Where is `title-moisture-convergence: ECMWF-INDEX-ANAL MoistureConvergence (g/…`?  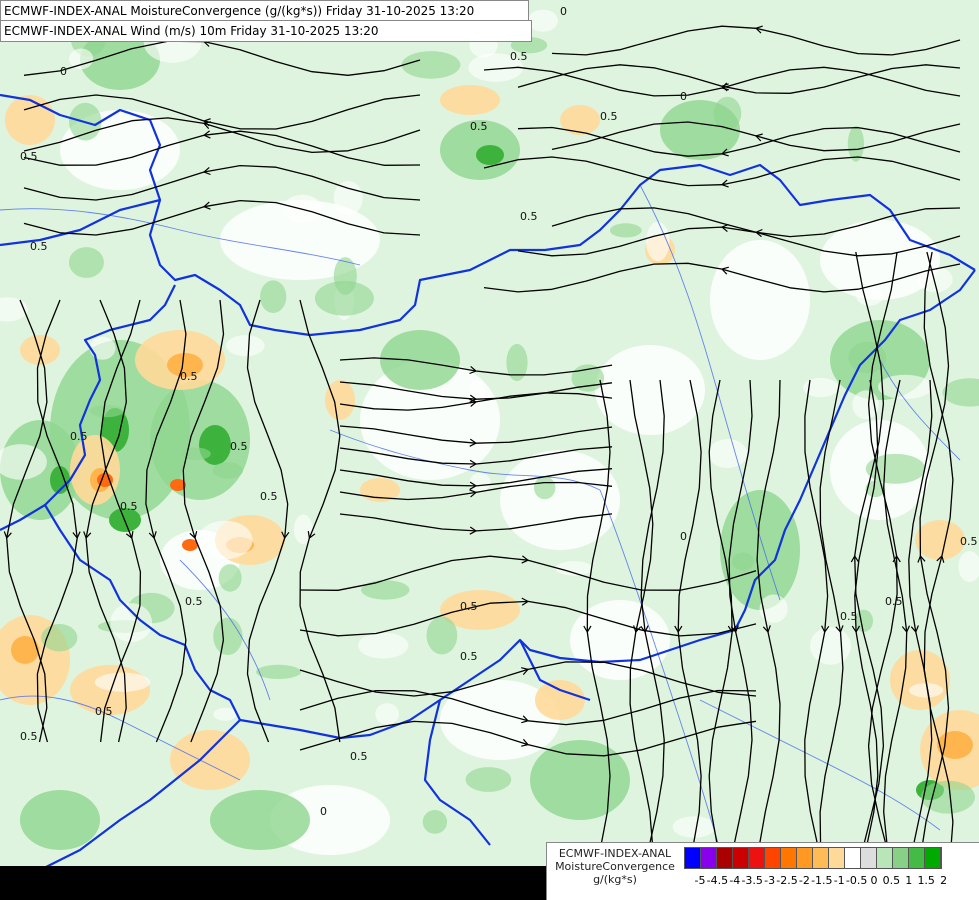
title-moisture-convergence: ECMWF-INDEX-ANAL MoistureConvergence (g/… is located at coordinates (264, 11).